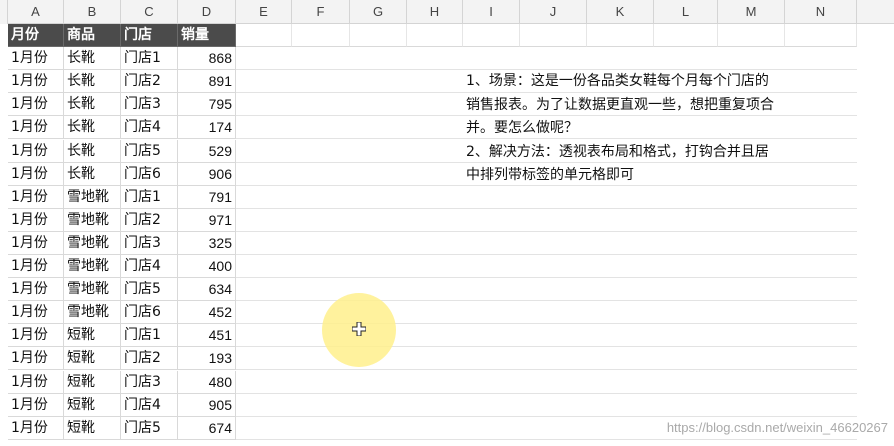 Image resolution: width=894 pixels, height=446 pixels. I want to click on header-cell: 月份, so click(36, 35).